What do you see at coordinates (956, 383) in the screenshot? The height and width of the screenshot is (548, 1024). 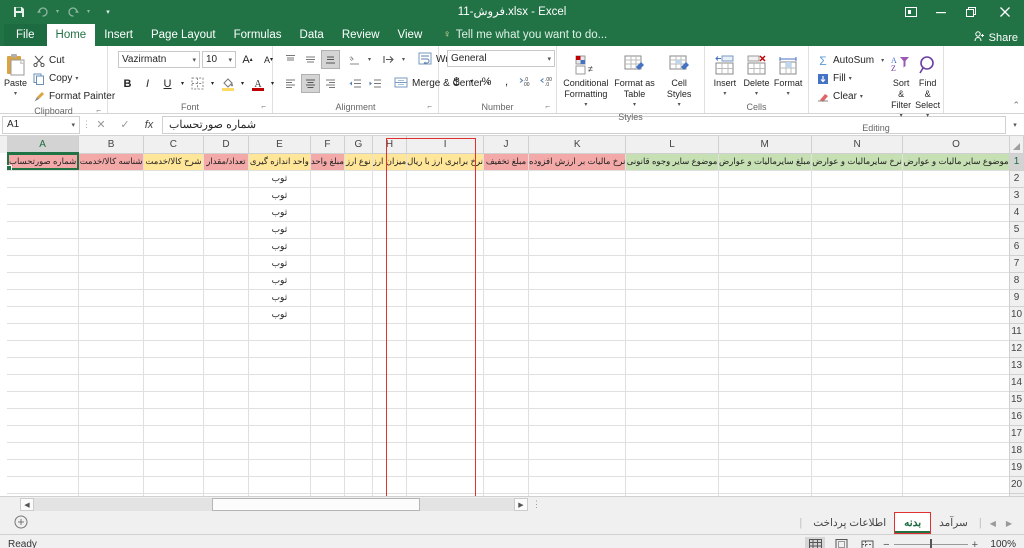 I see `cell-O14` at bounding box center [956, 383].